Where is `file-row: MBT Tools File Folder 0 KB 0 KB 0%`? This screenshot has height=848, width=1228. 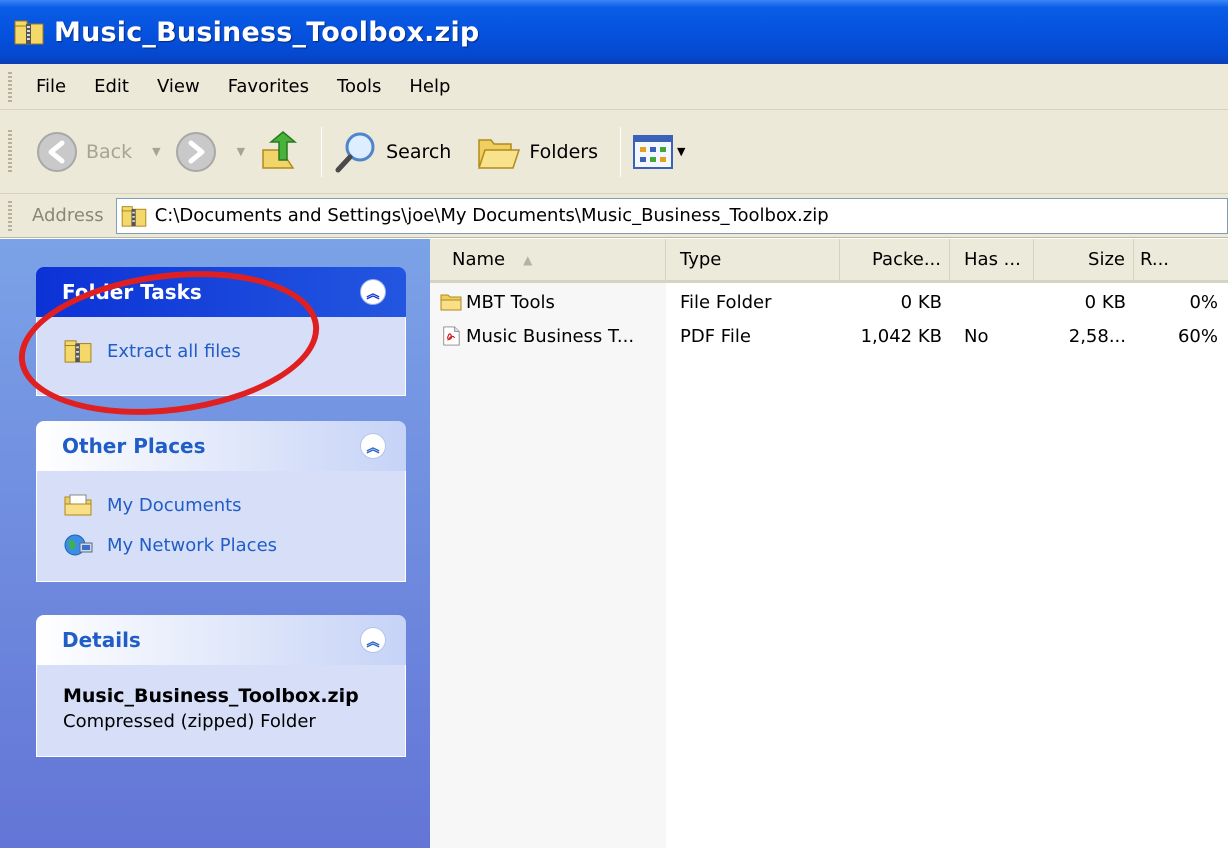 file-row: MBT Tools File Folder 0 KB 0 KB 0% is located at coordinates (829, 302).